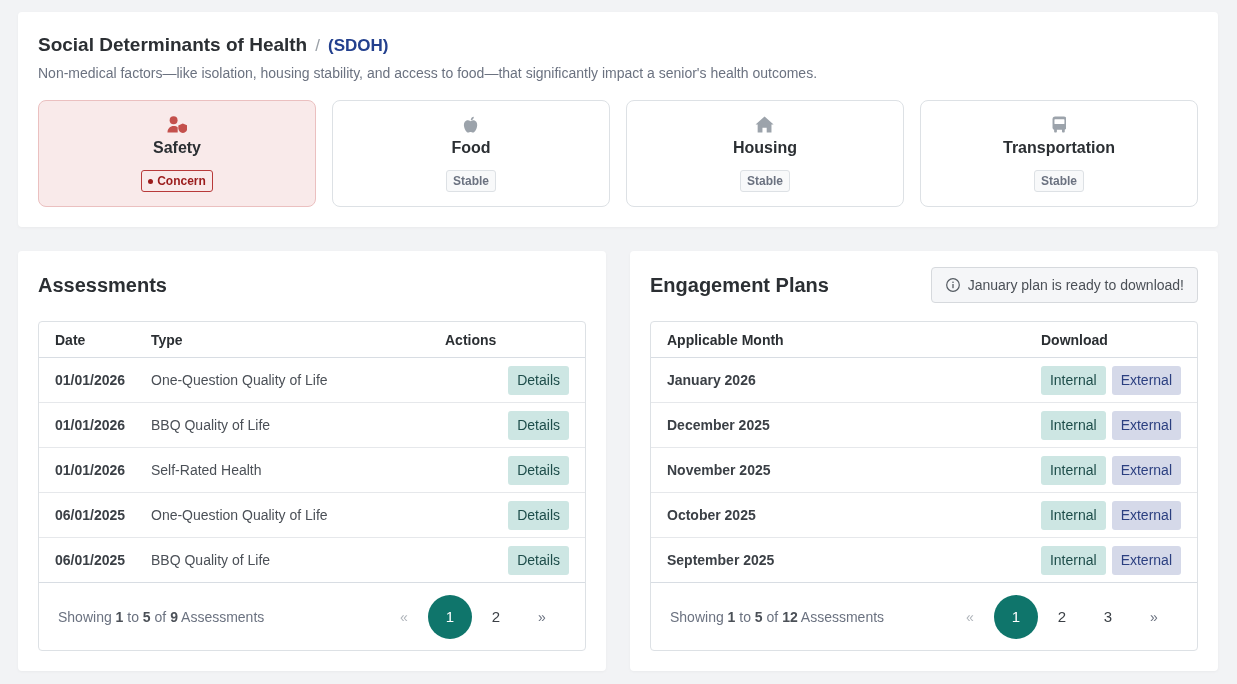 The image size is (1237, 684). Describe the element at coordinates (1074, 339) in the screenshot. I see `column-header: Download` at that location.